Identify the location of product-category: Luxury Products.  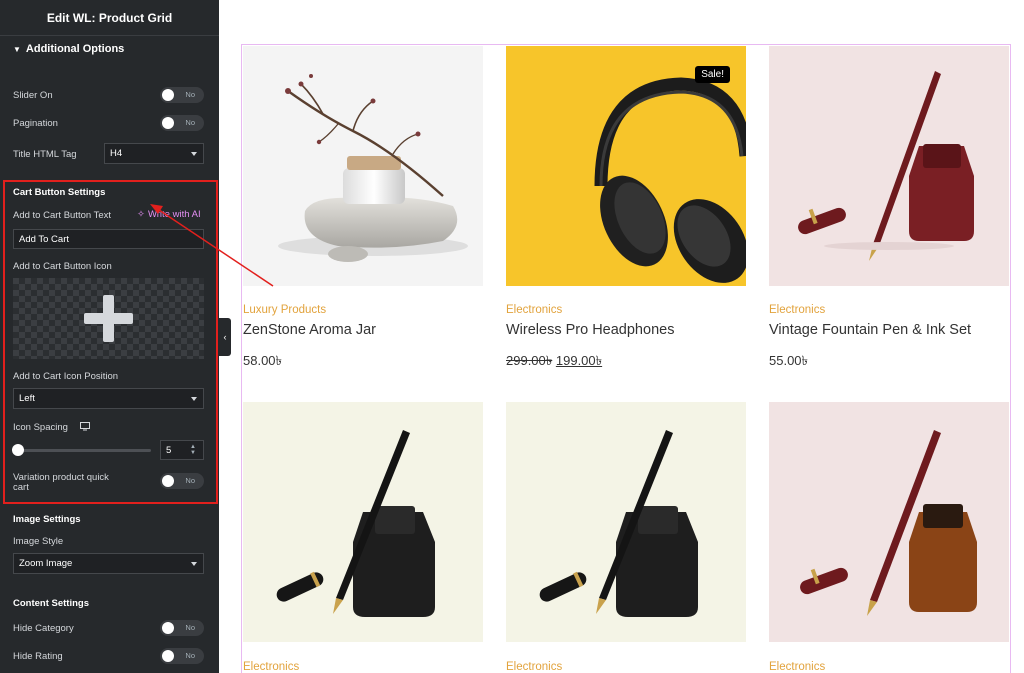
(284, 310).